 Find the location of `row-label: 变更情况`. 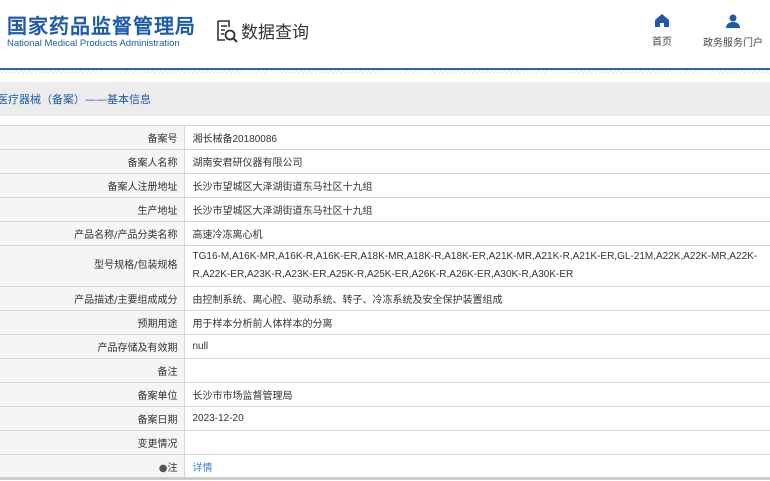

row-label: 变更情况 is located at coordinates (92, 442).